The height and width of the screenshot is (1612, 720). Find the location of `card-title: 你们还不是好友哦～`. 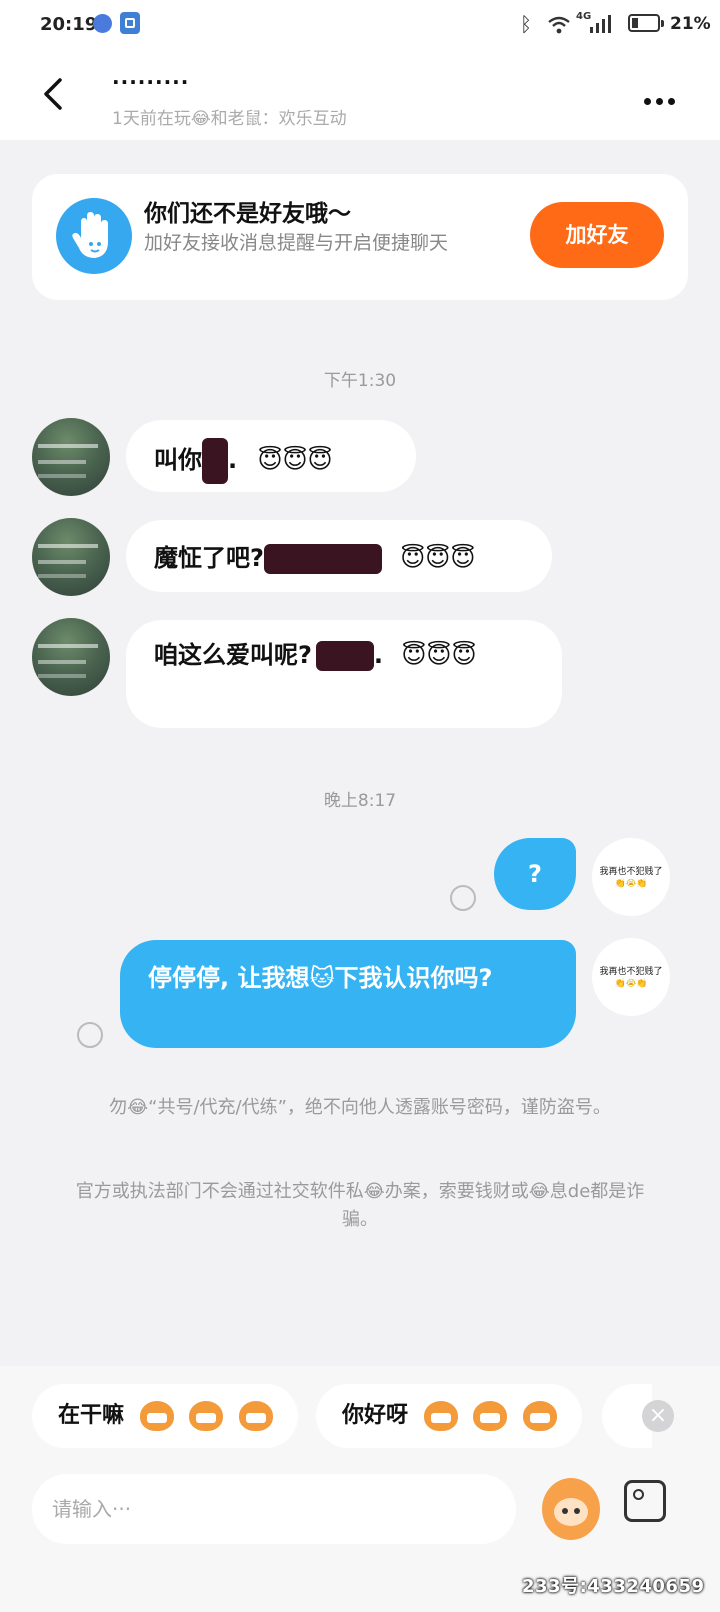

card-title: 你们还不是好友哦～ is located at coordinates (247, 214).